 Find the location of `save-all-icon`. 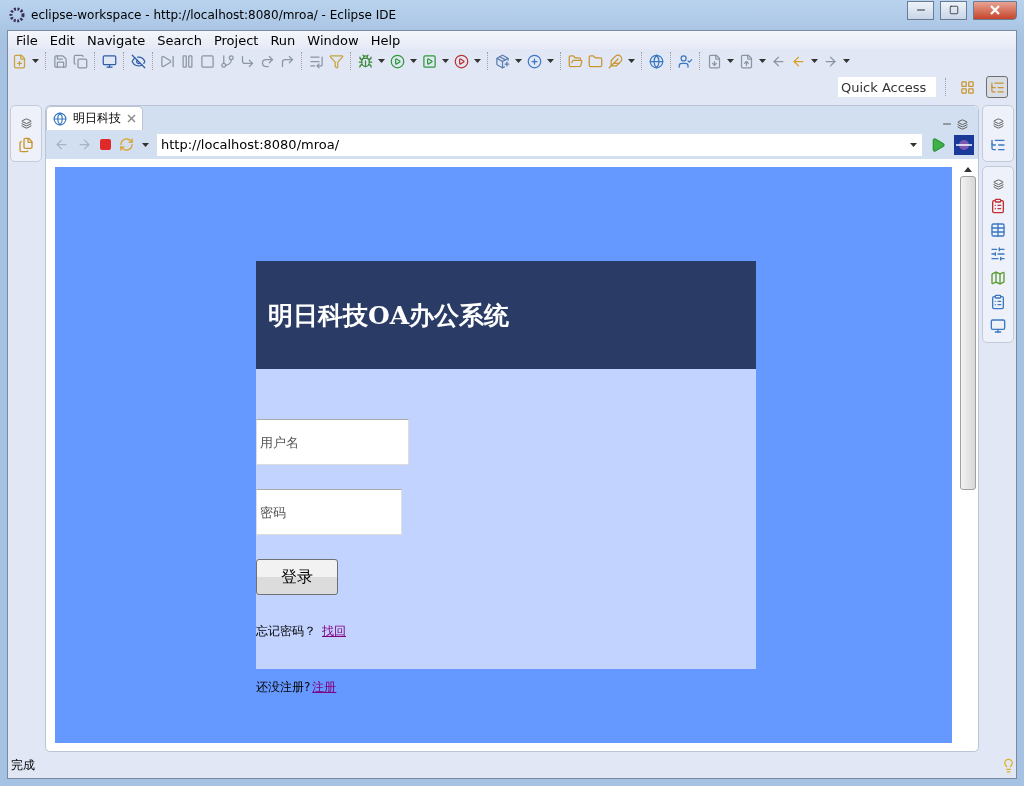

save-all-icon is located at coordinates (80, 61).